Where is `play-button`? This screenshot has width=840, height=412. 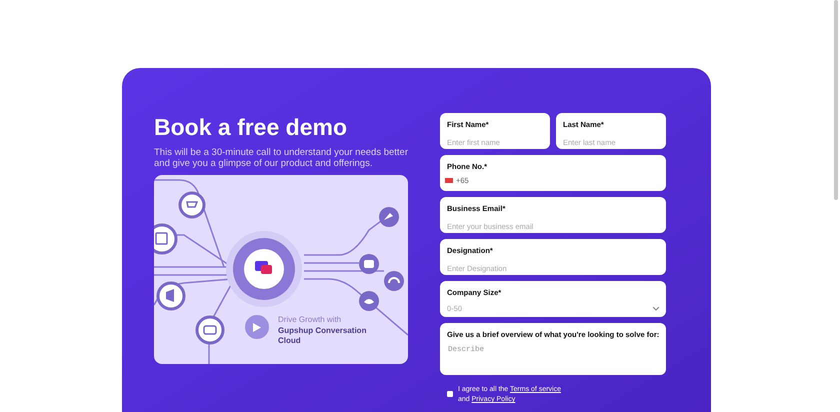
play-button is located at coordinates (257, 327).